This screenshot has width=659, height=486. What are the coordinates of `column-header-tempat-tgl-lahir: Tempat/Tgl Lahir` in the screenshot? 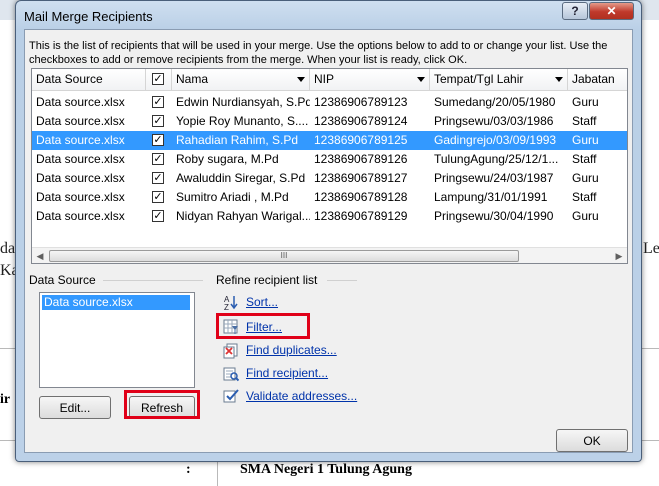 It's located at (499, 80).